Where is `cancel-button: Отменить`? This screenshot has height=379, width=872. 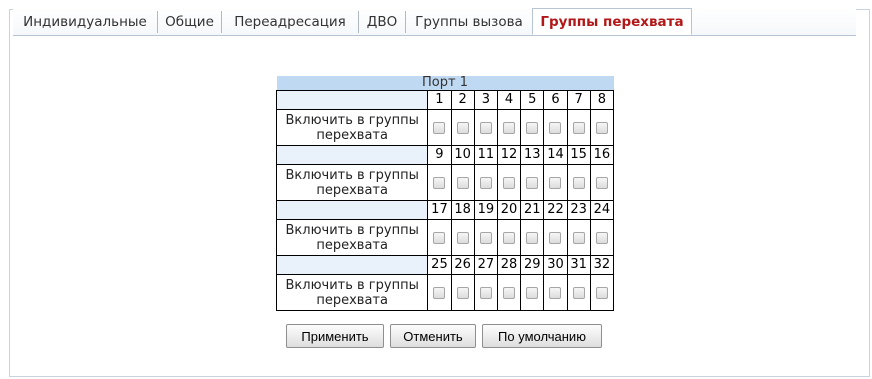 cancel-button: Отменить is located at coordinates (433, 336).